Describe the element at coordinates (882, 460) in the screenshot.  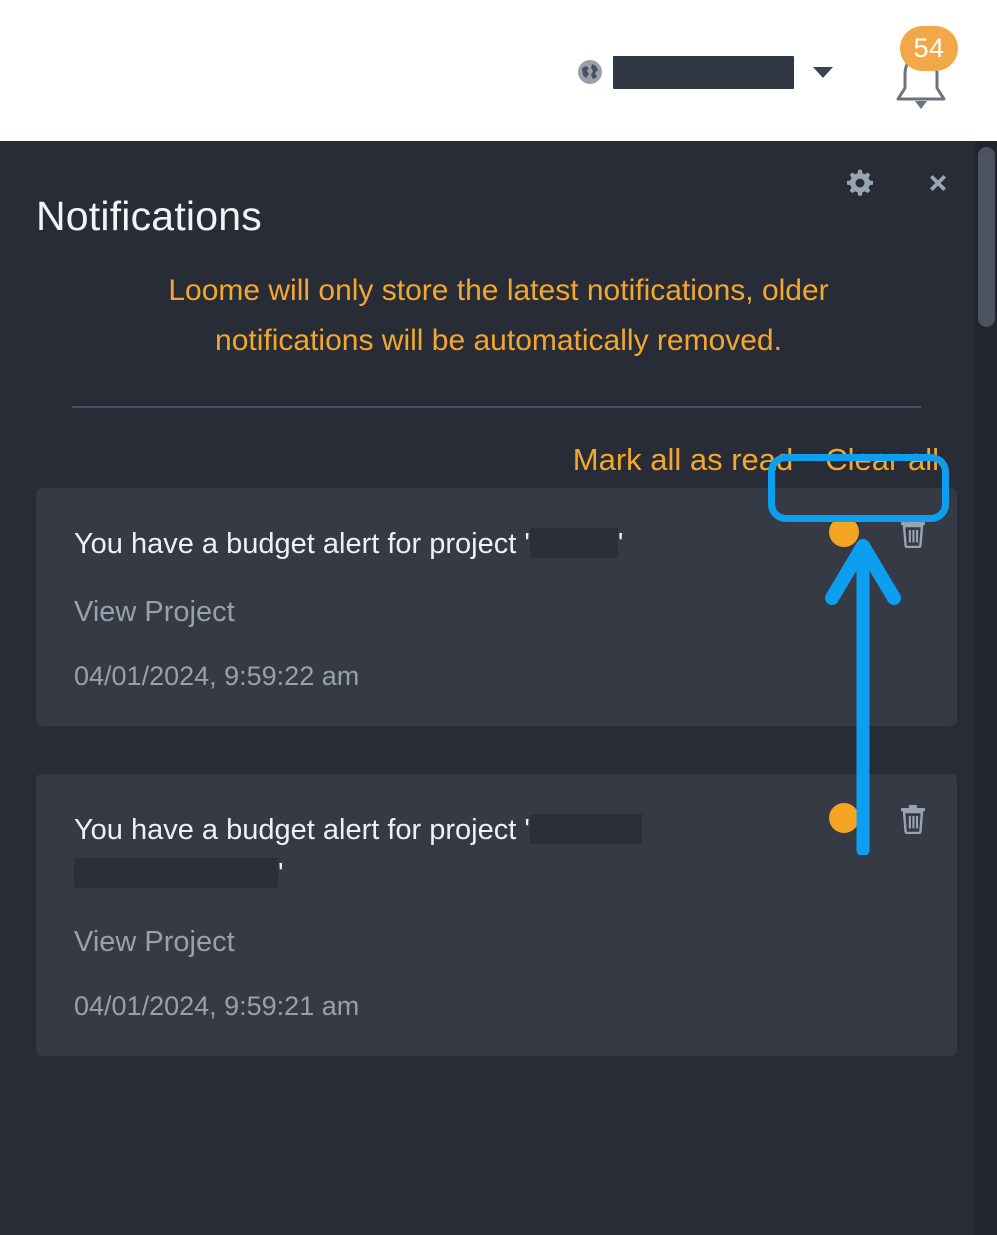
I see `clear-all-button: Clear all` at that location.